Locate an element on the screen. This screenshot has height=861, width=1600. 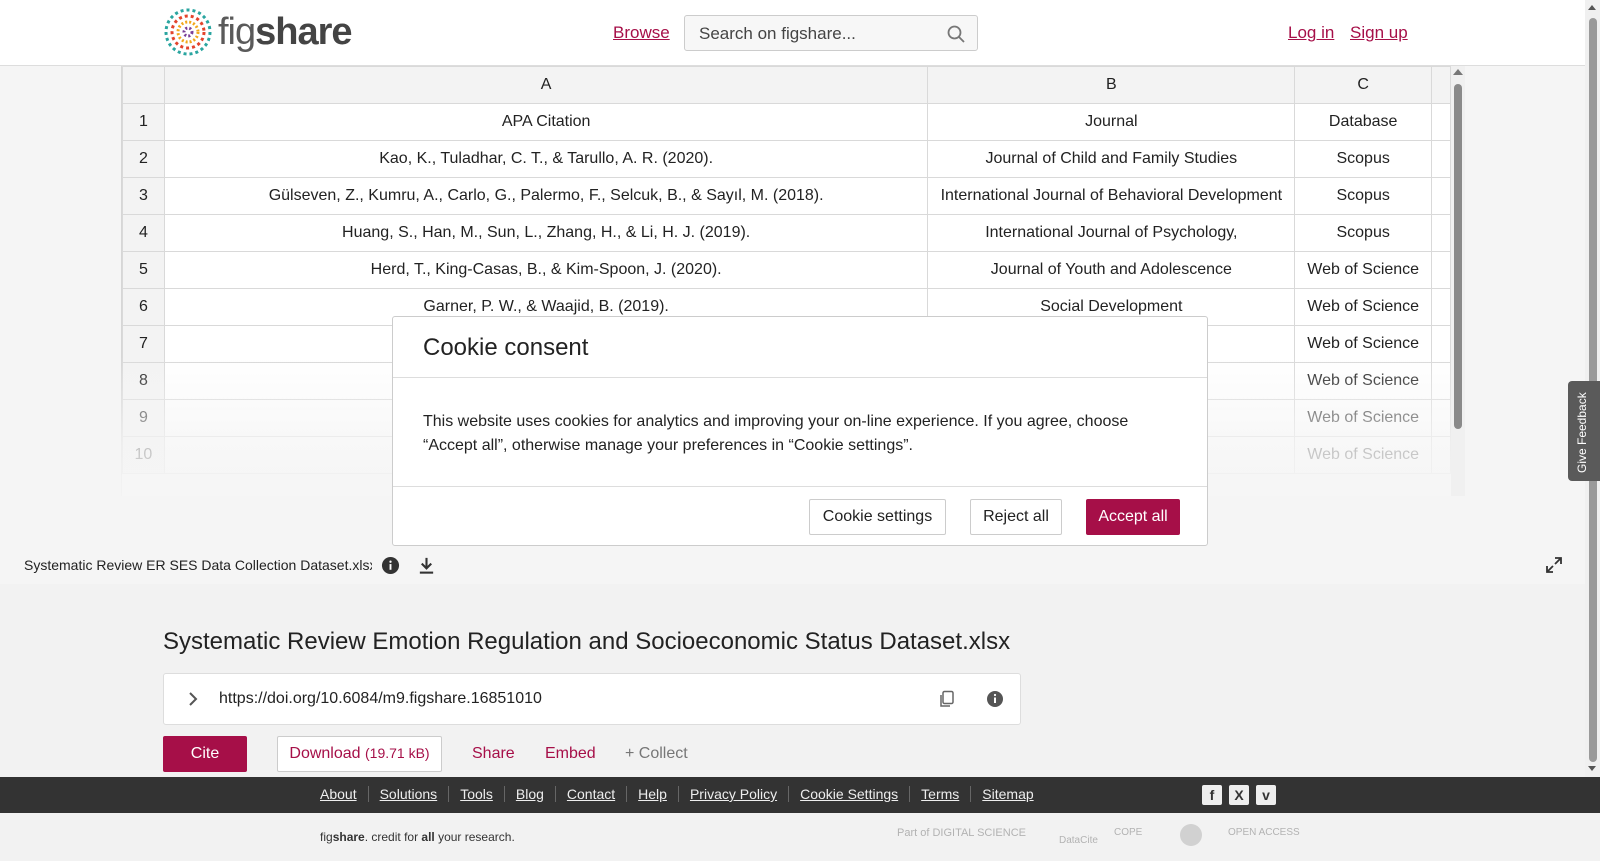
cookie-settings-button: Cookie settings is located at coordinates (877, 517).